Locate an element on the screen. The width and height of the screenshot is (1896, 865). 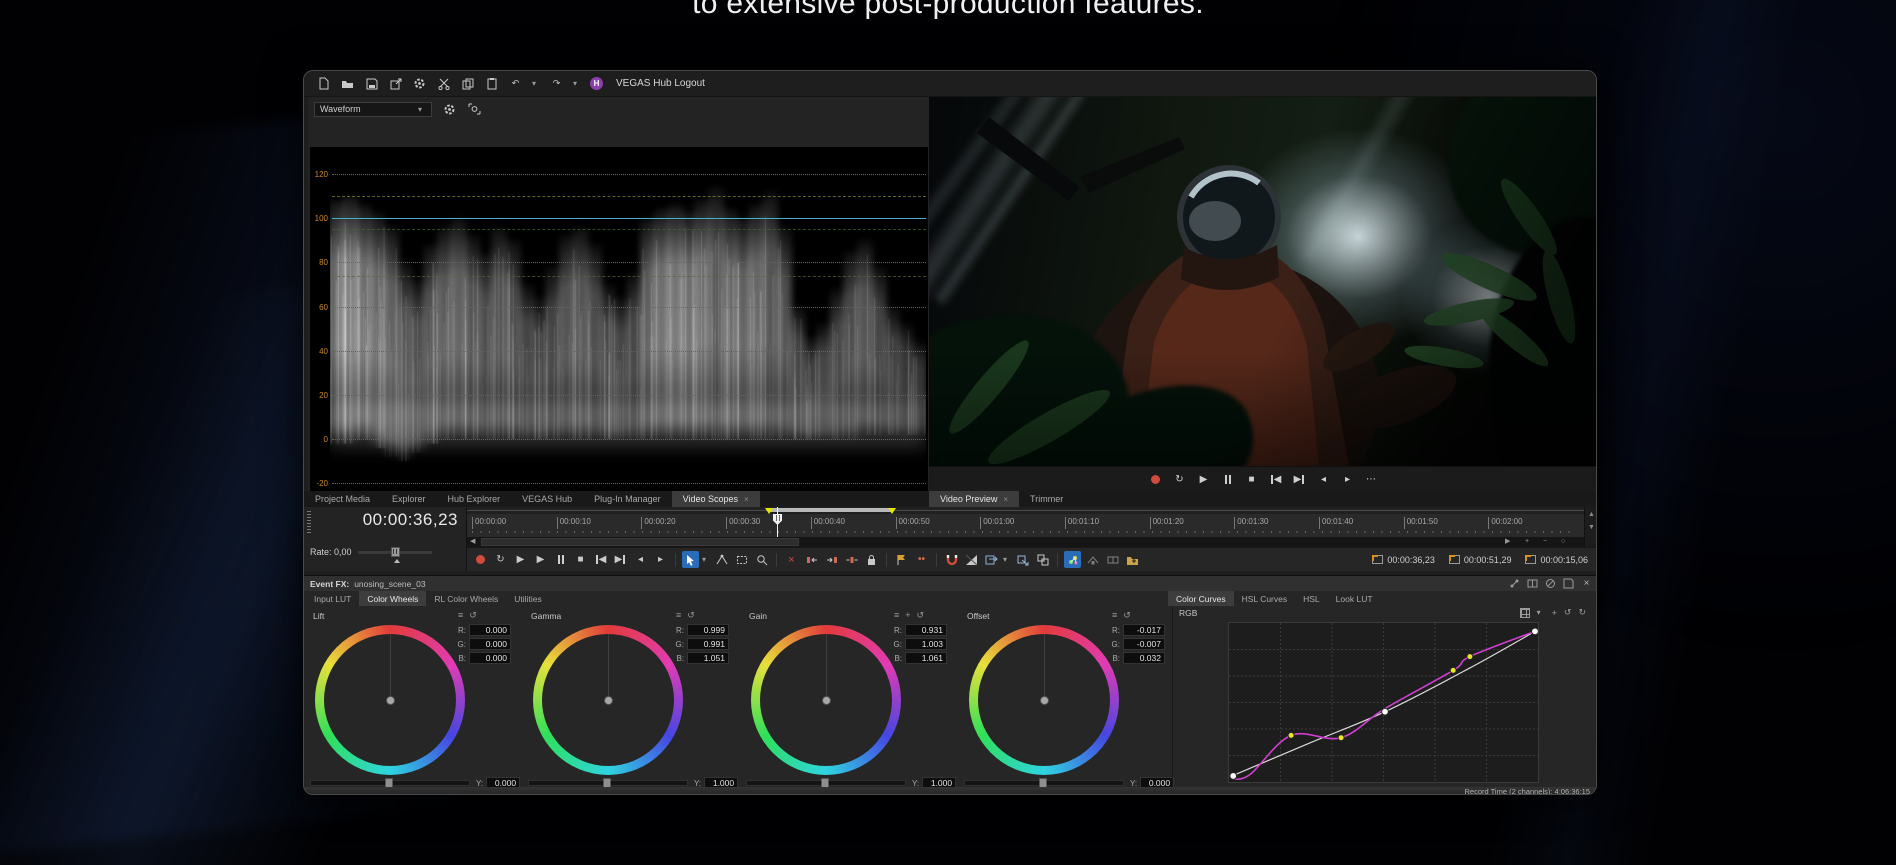
scope-type-select: Waveform ▾ is located at coordinates (373, 109).